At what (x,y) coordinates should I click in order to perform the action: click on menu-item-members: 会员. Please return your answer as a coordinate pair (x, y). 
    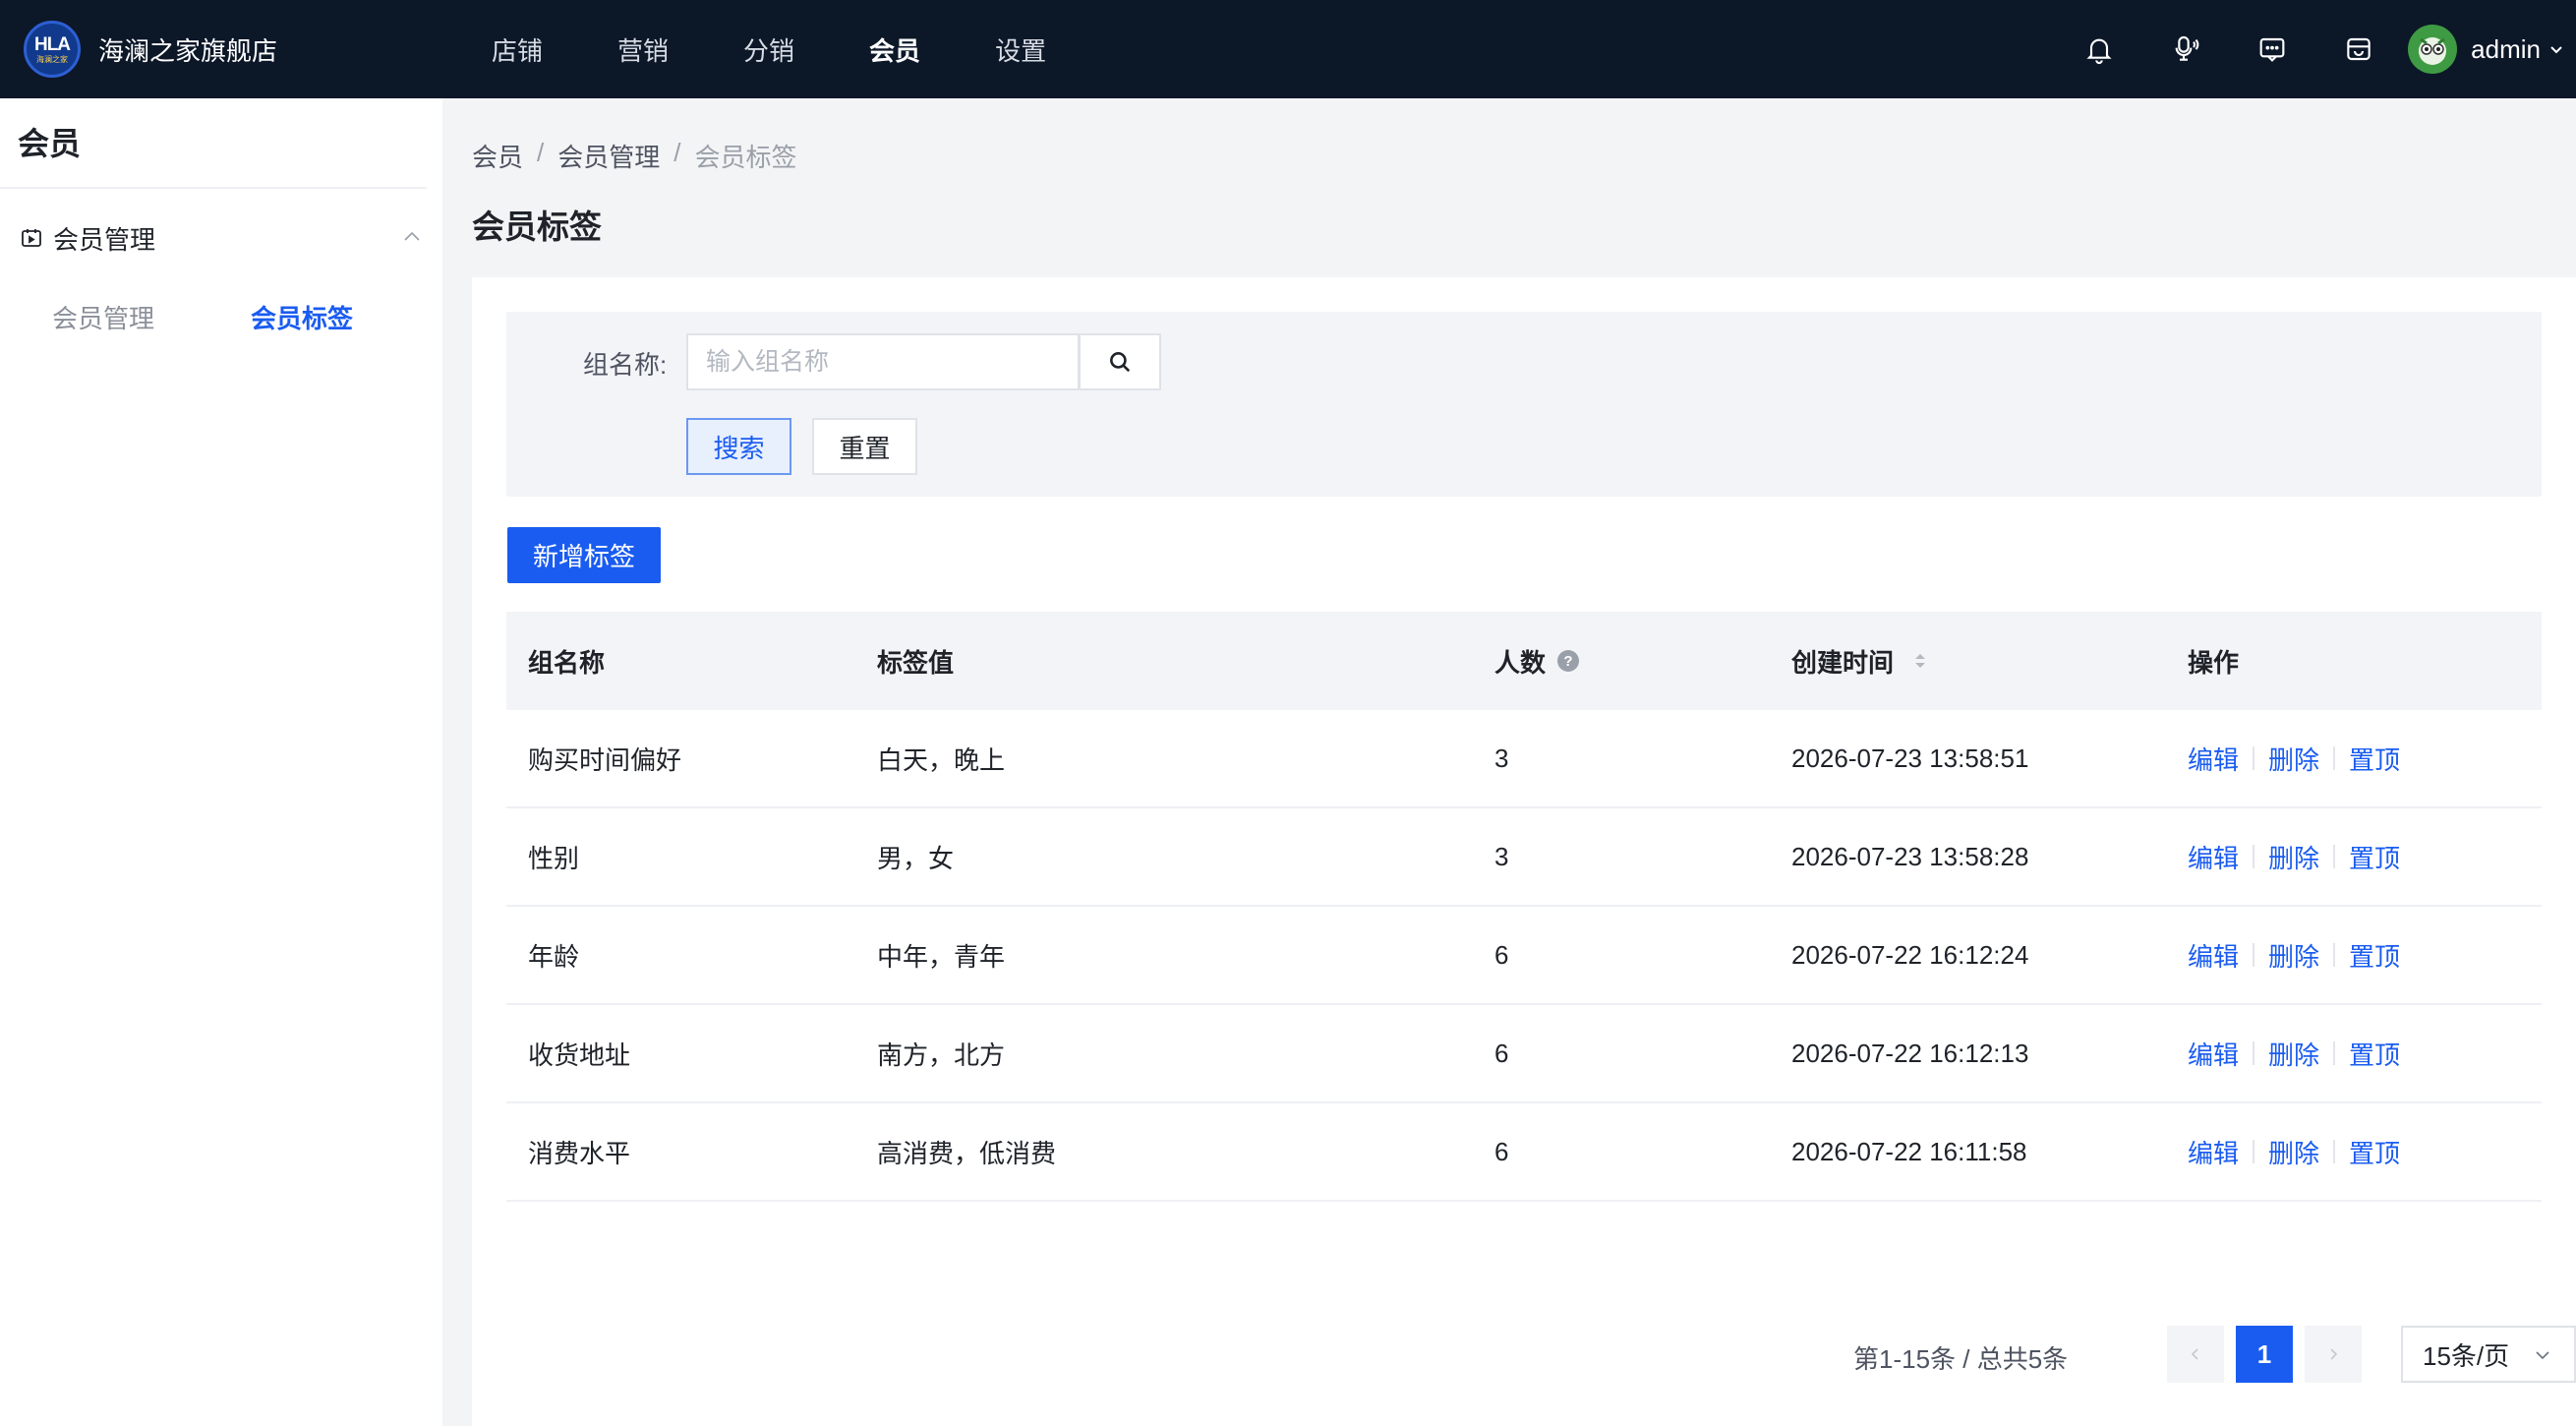
    Looking at the image, I should click on (894, 50).